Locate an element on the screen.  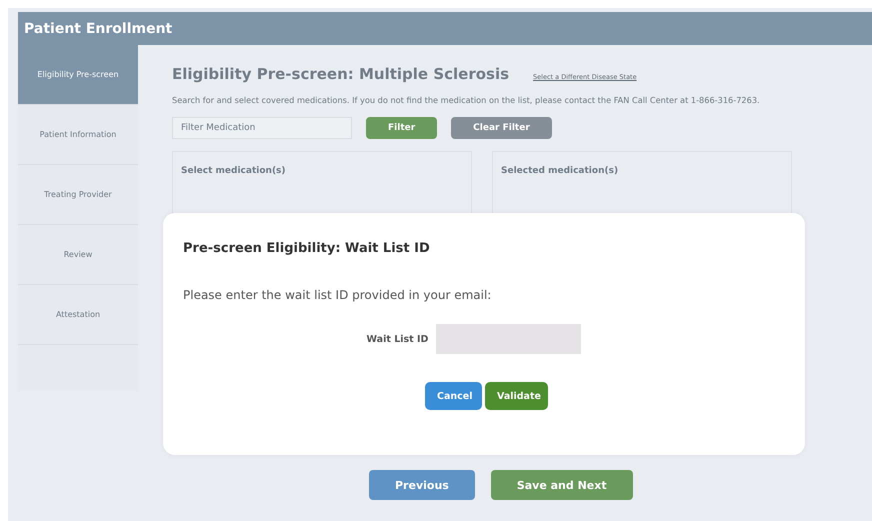
panel-heading: Selected medication(s) is located at coordinates (559, 171).